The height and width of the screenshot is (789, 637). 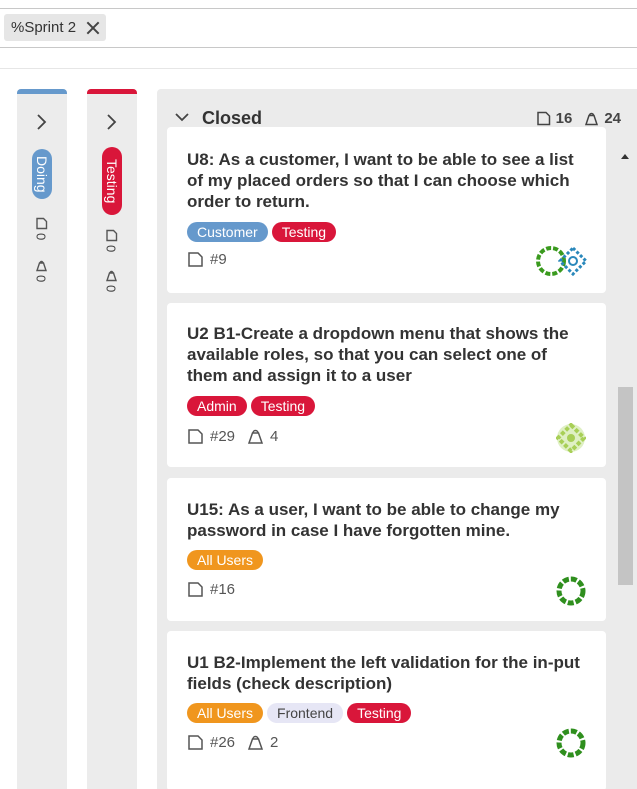 What do you see at coordinates (223, 742) in the screenshot?
I see `card-id: #26` at bounding box center [223, 742].